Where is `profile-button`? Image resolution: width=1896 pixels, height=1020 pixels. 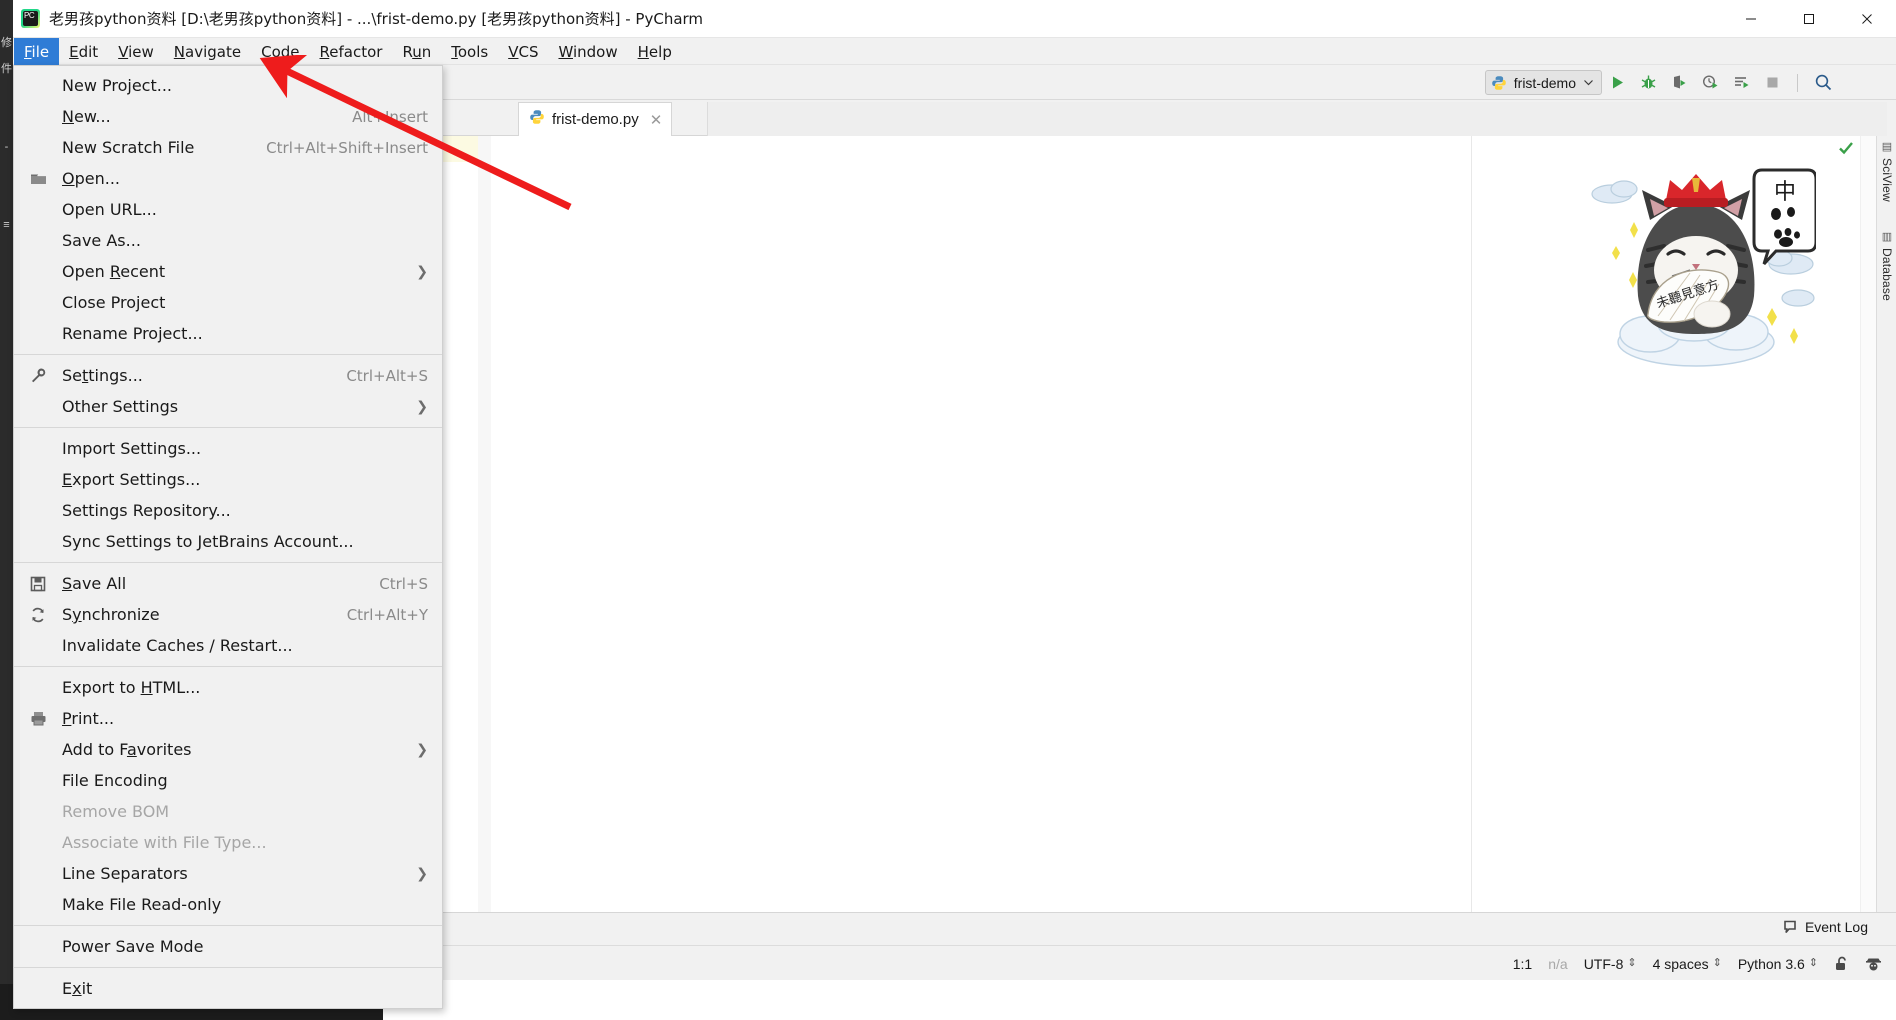 profile-button is located at coordinates (1710, 83).